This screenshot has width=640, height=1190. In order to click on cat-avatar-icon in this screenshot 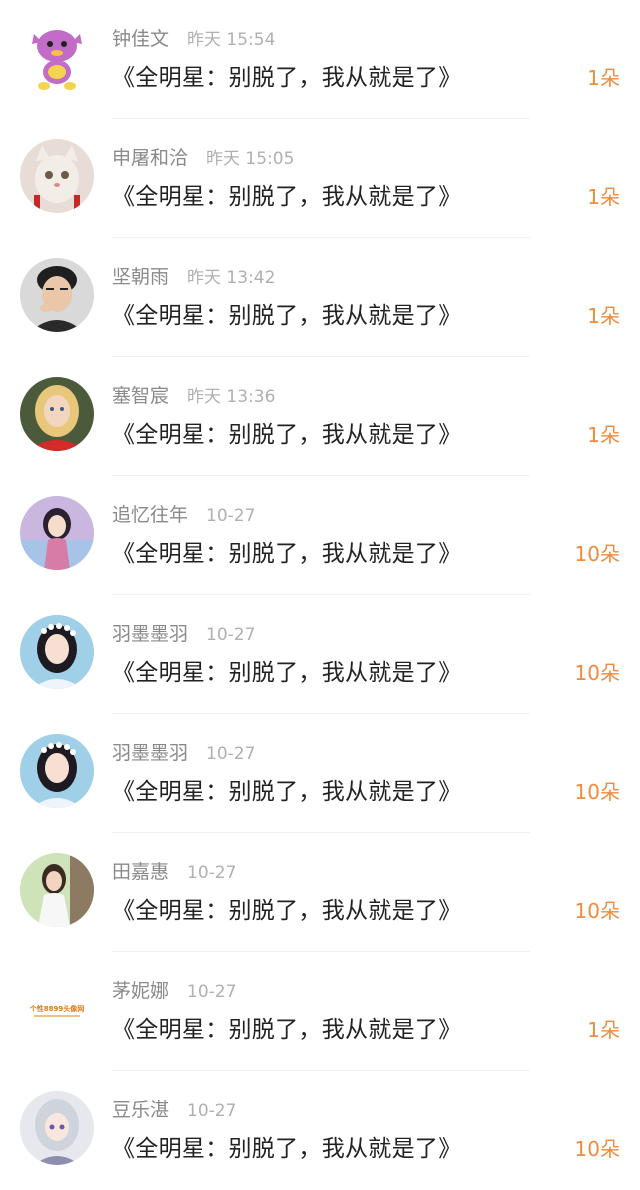, I will do `click(57, 176)`.